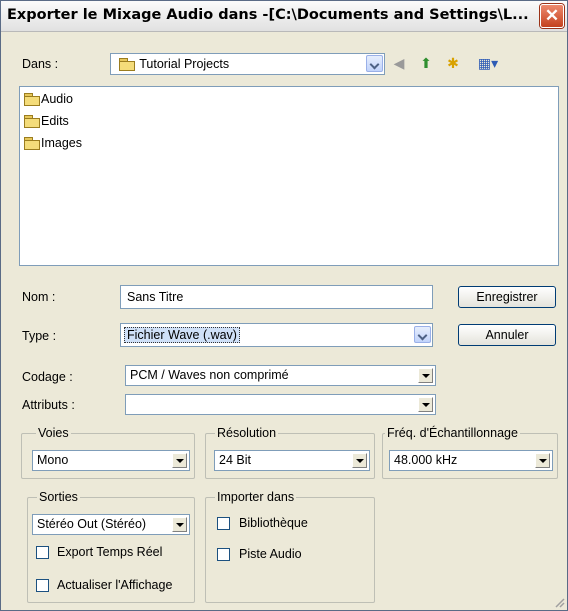  What do you see at coordinates (184, 64) in the screenshot?
I see `look-in-value: Tutorial Projects` at bounding box center [184, 64].